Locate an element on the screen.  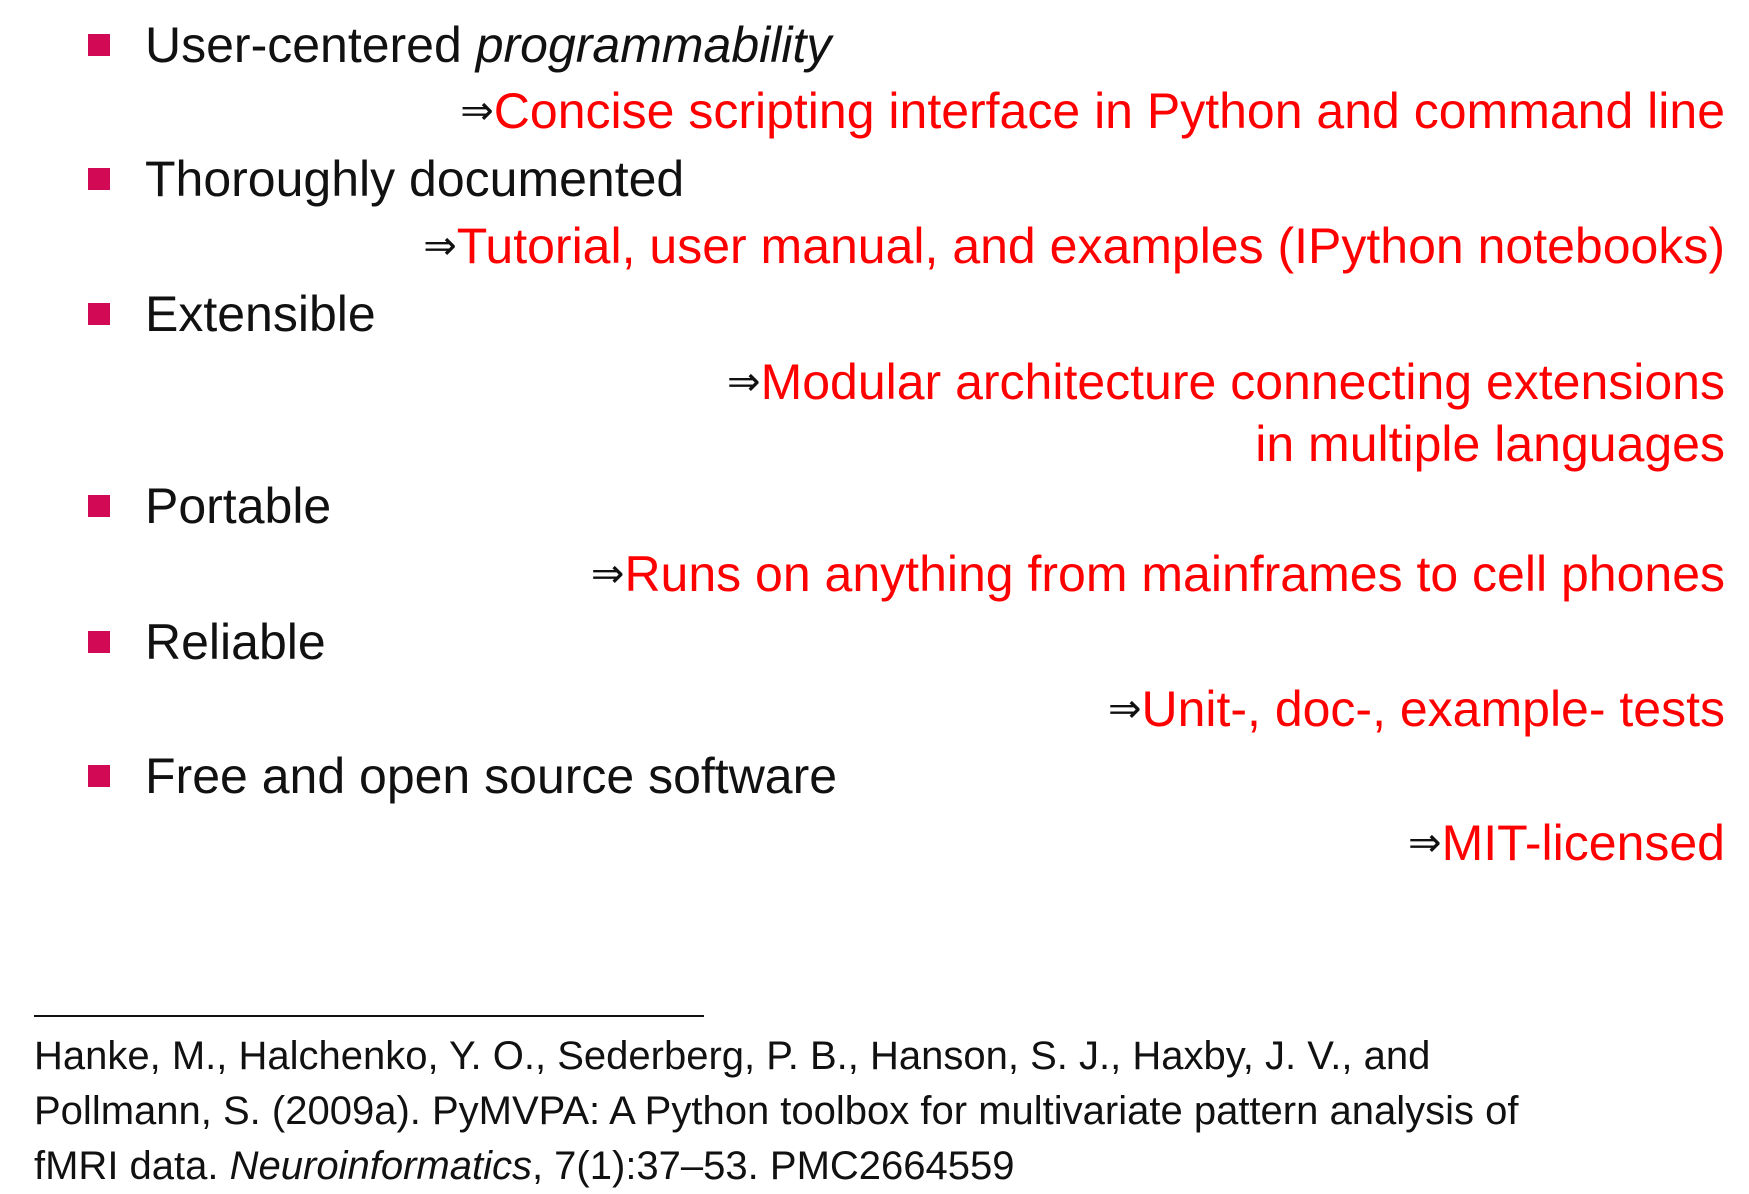
feature-label: User-centered programmability is located at coordinates (488, 45).